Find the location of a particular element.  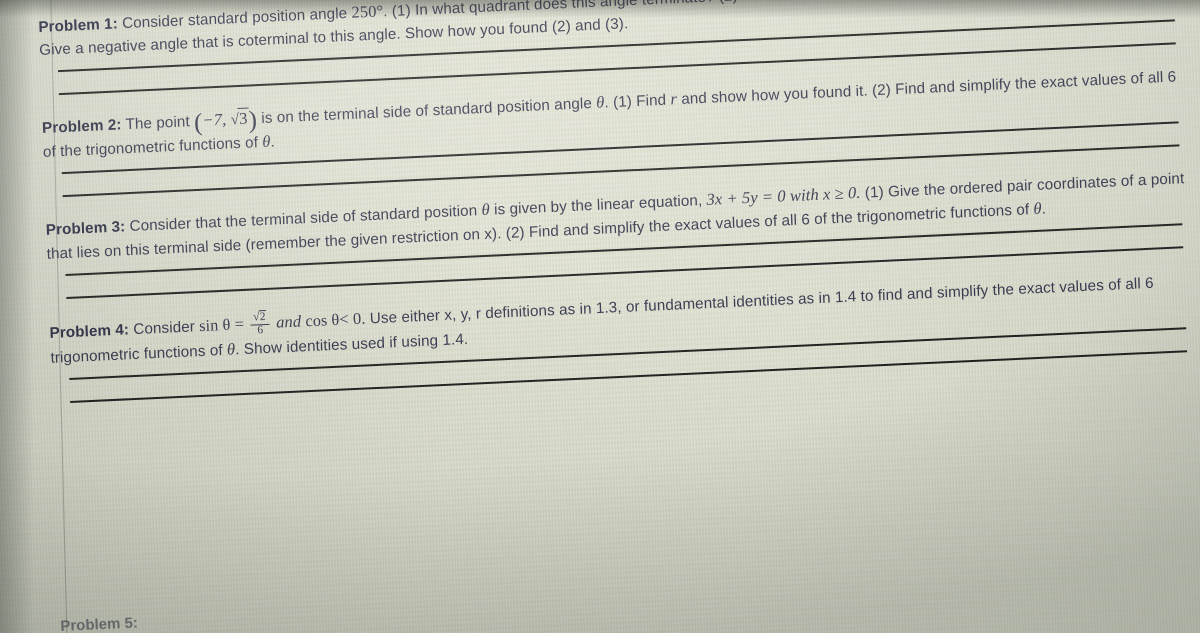

fraction-sqrt2-over-6: √2 6 is located at coordinates (260, 323).